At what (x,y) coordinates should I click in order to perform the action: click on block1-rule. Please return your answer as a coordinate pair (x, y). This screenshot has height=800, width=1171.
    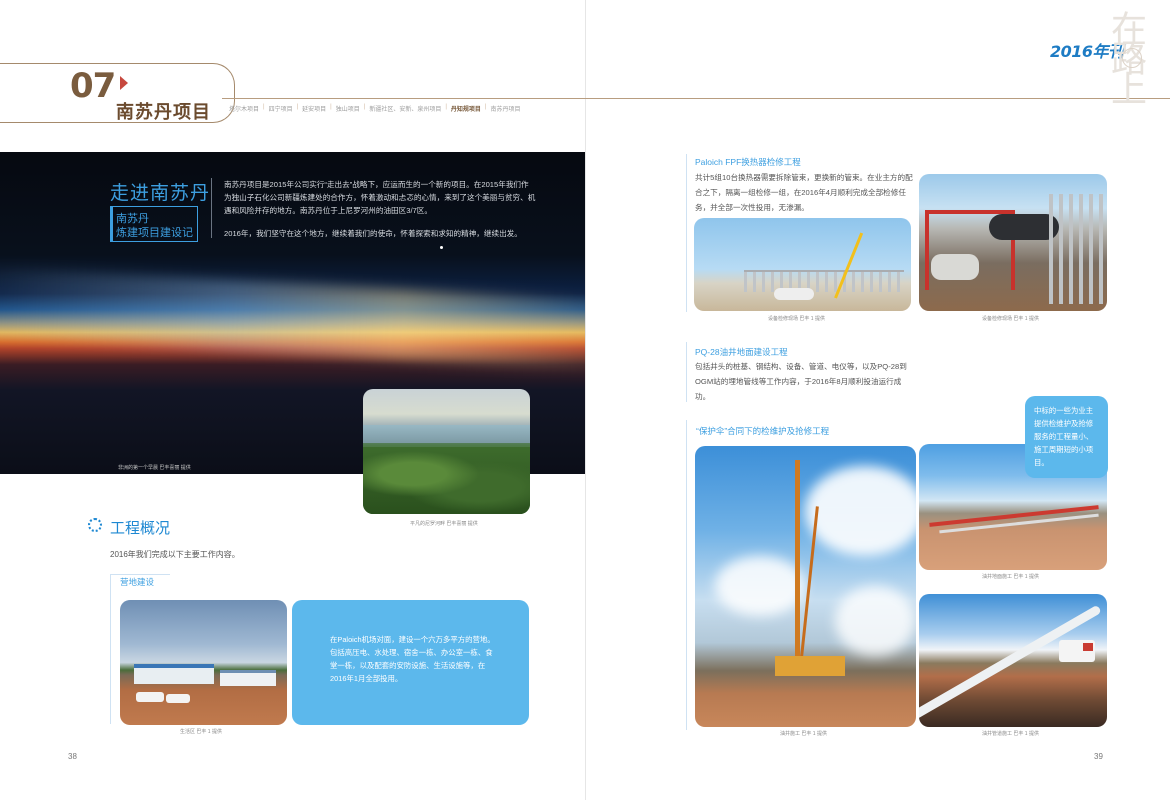
    Looking at the image, I should click on (686, 233).